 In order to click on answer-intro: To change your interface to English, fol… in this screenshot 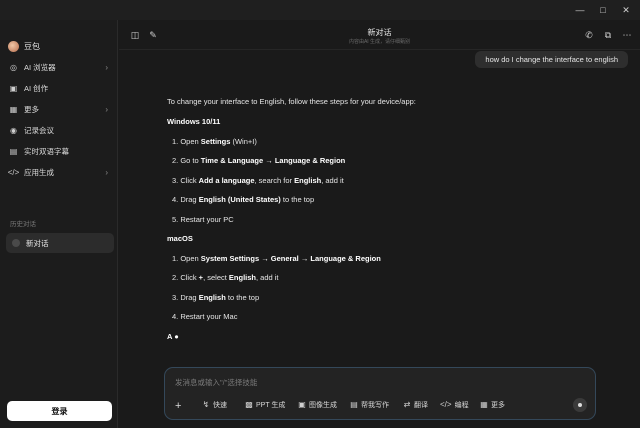, I will do `click(291, 101)`.